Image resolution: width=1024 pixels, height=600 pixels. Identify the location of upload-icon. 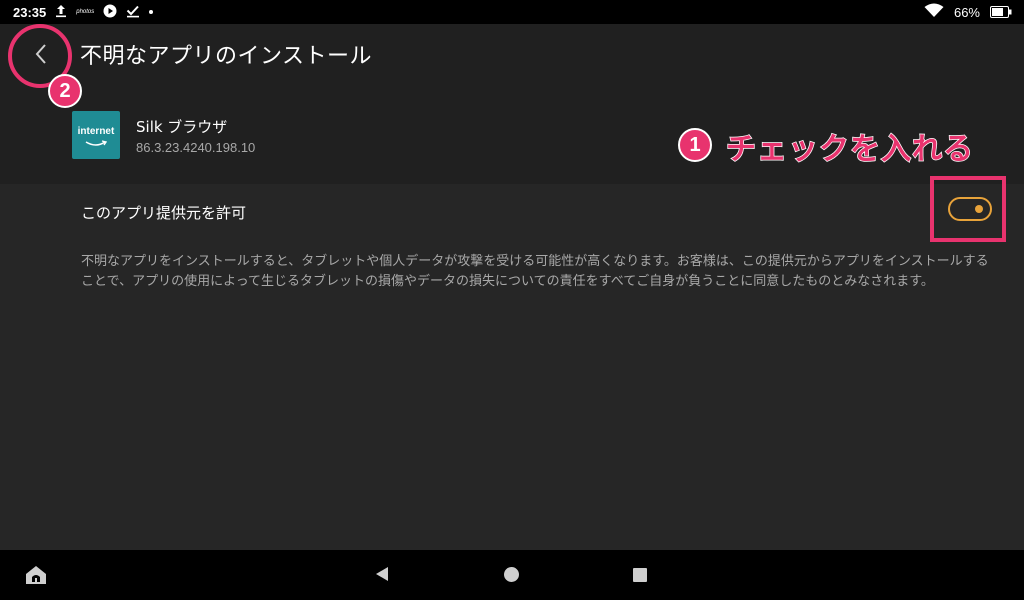
(61, 12).